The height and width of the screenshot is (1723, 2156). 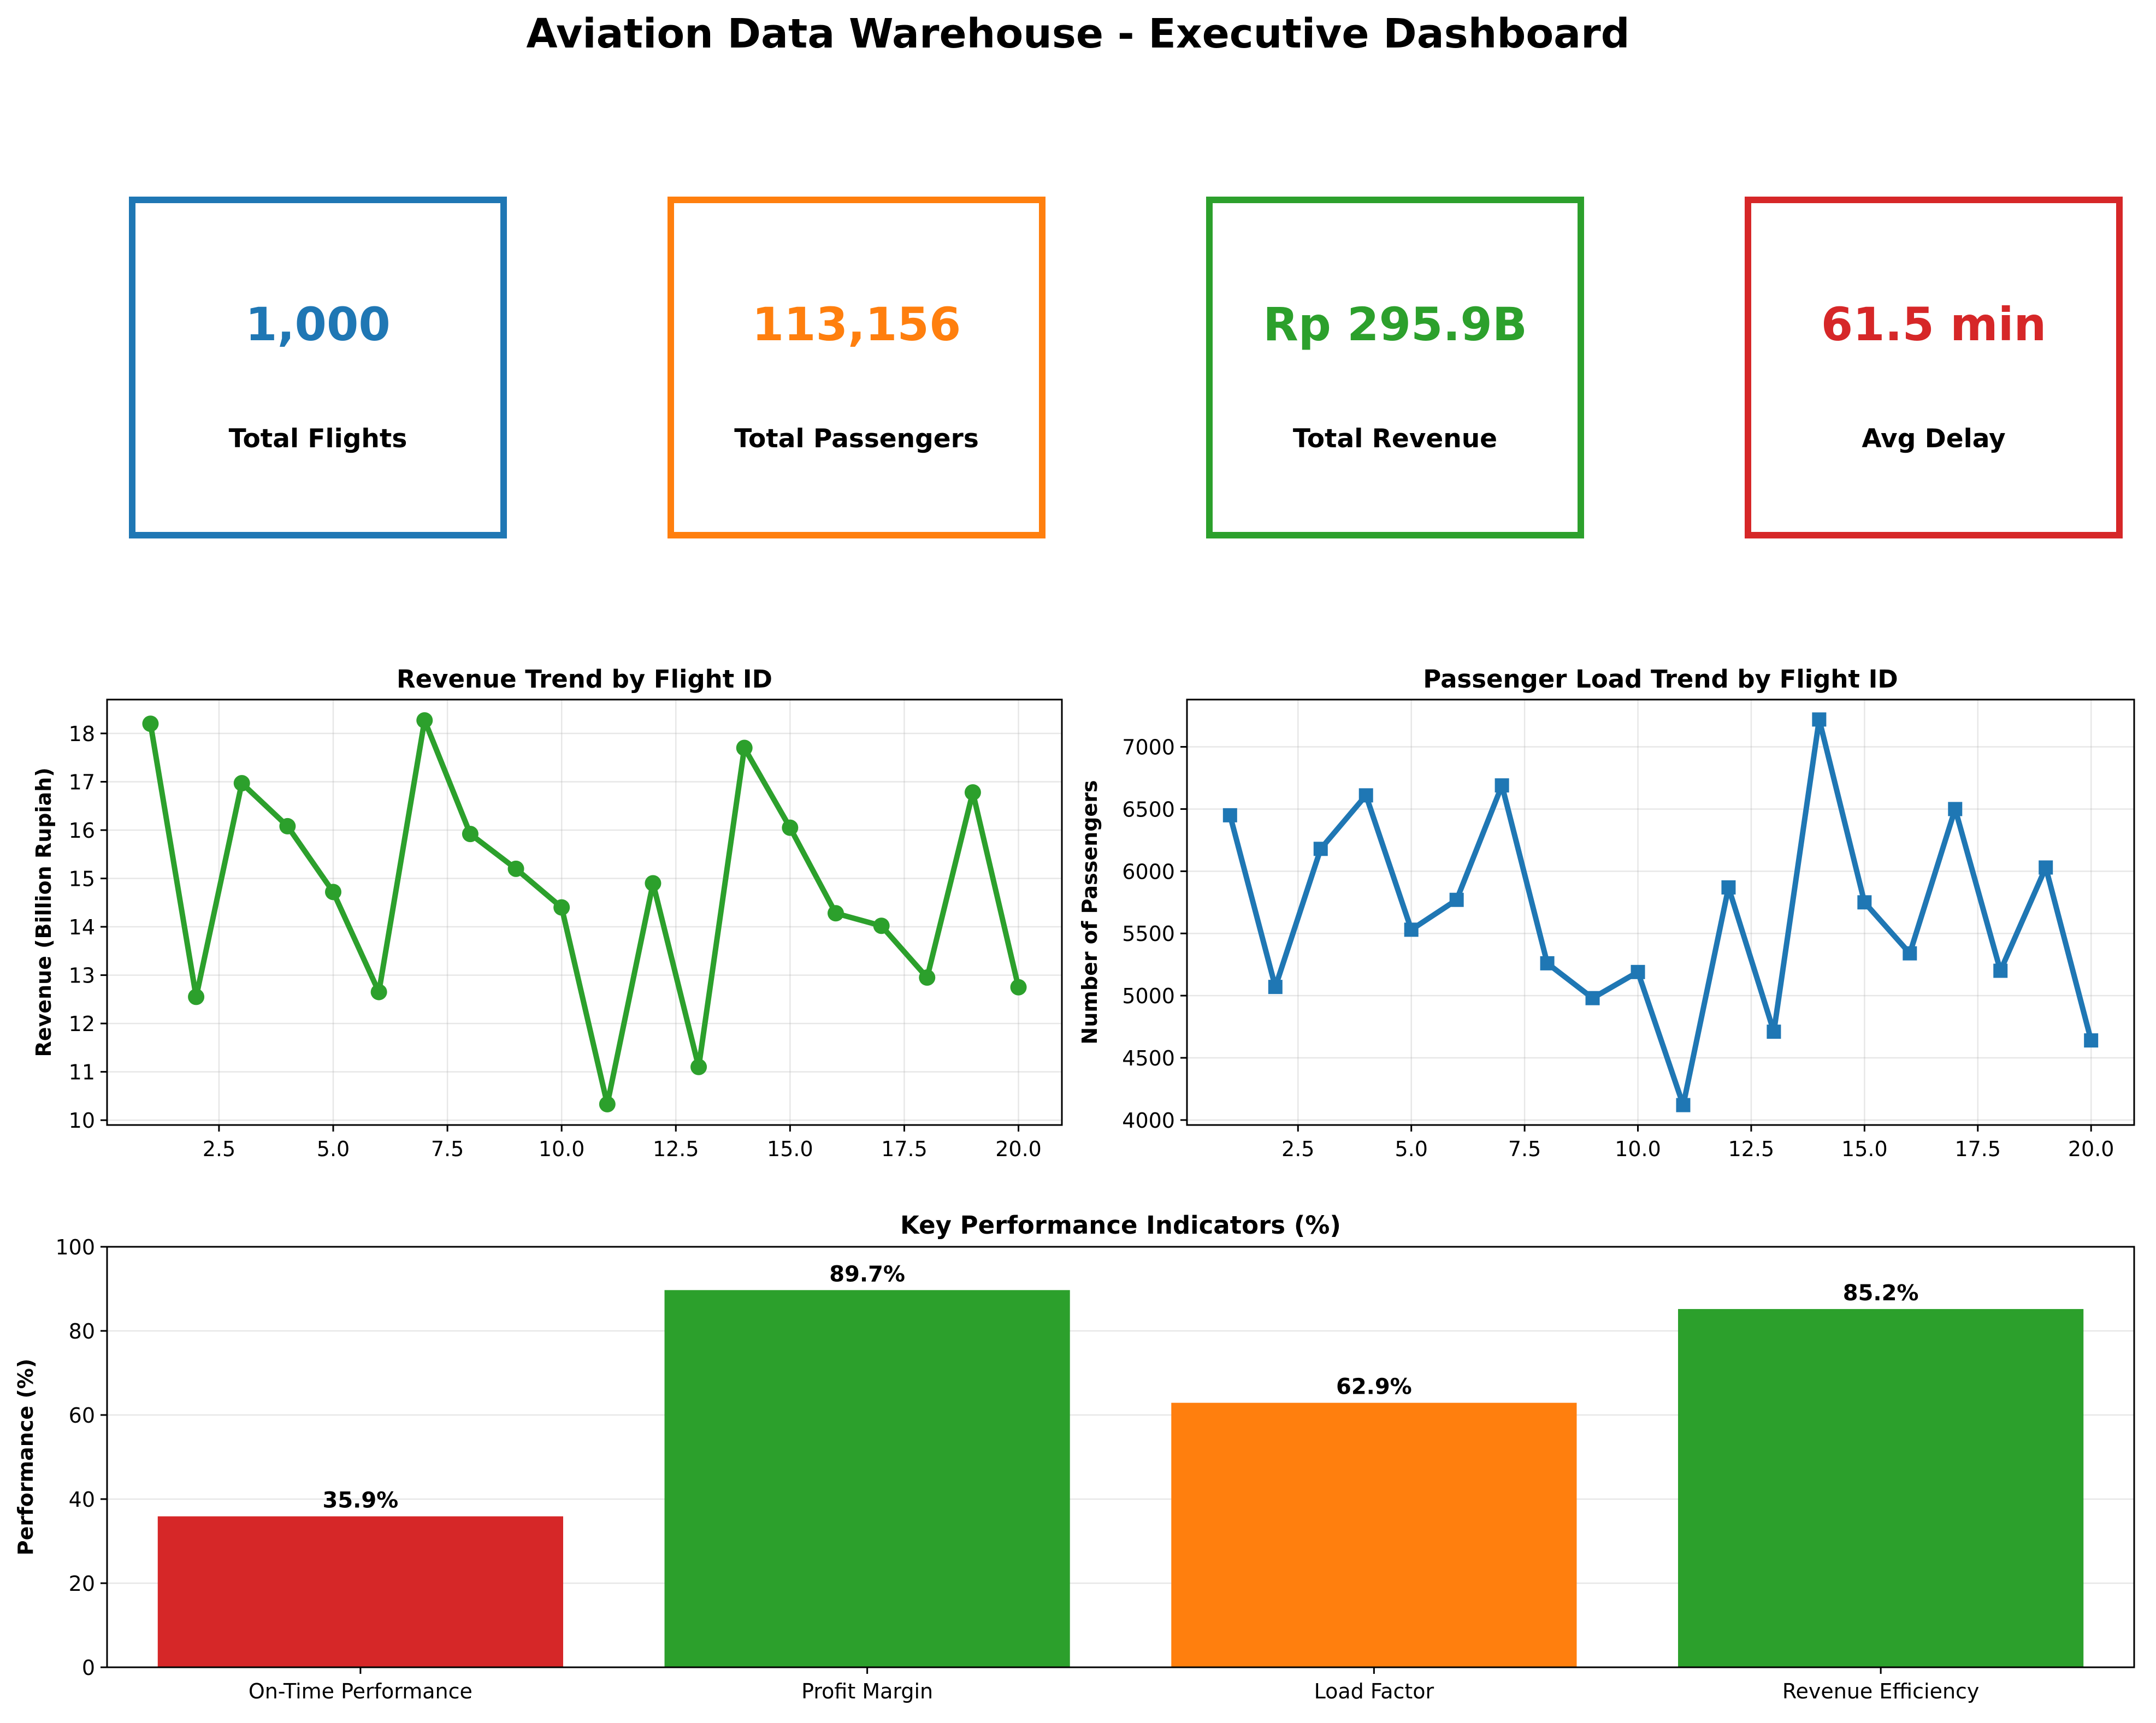 What do you see at coordinates (1881, 1293) in the screenshot?
I see `bar-value-label: 85.2%` at bounding box center [1881, 1293].